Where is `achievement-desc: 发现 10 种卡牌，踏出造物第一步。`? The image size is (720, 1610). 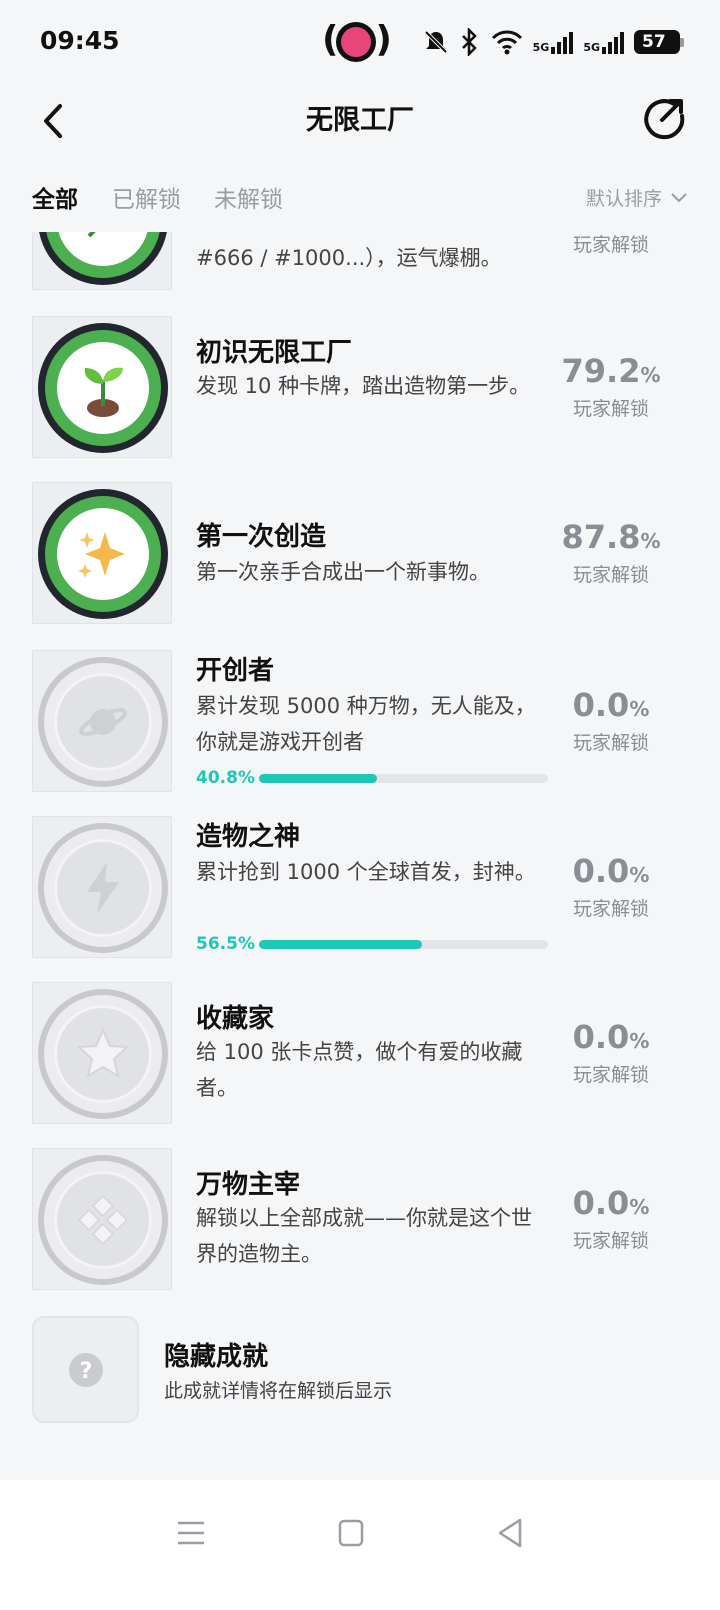
achievement-desc: 发现 10 种卡牌，踏出造物第一步。 is located at coordinates (363, 386).